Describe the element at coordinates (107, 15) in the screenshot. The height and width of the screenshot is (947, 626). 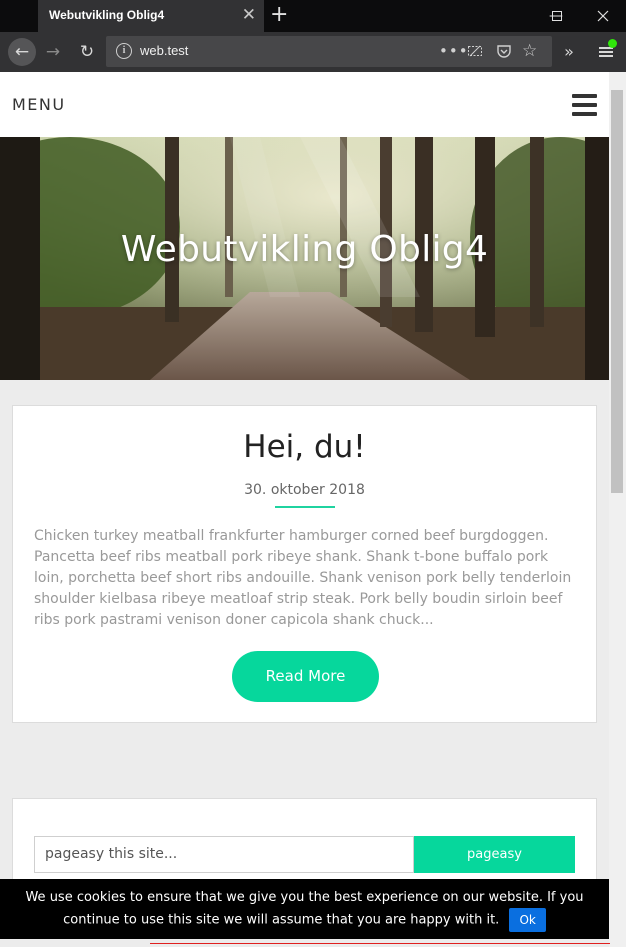
I see `tab-title: Webutvikling Oblig4` at that location.